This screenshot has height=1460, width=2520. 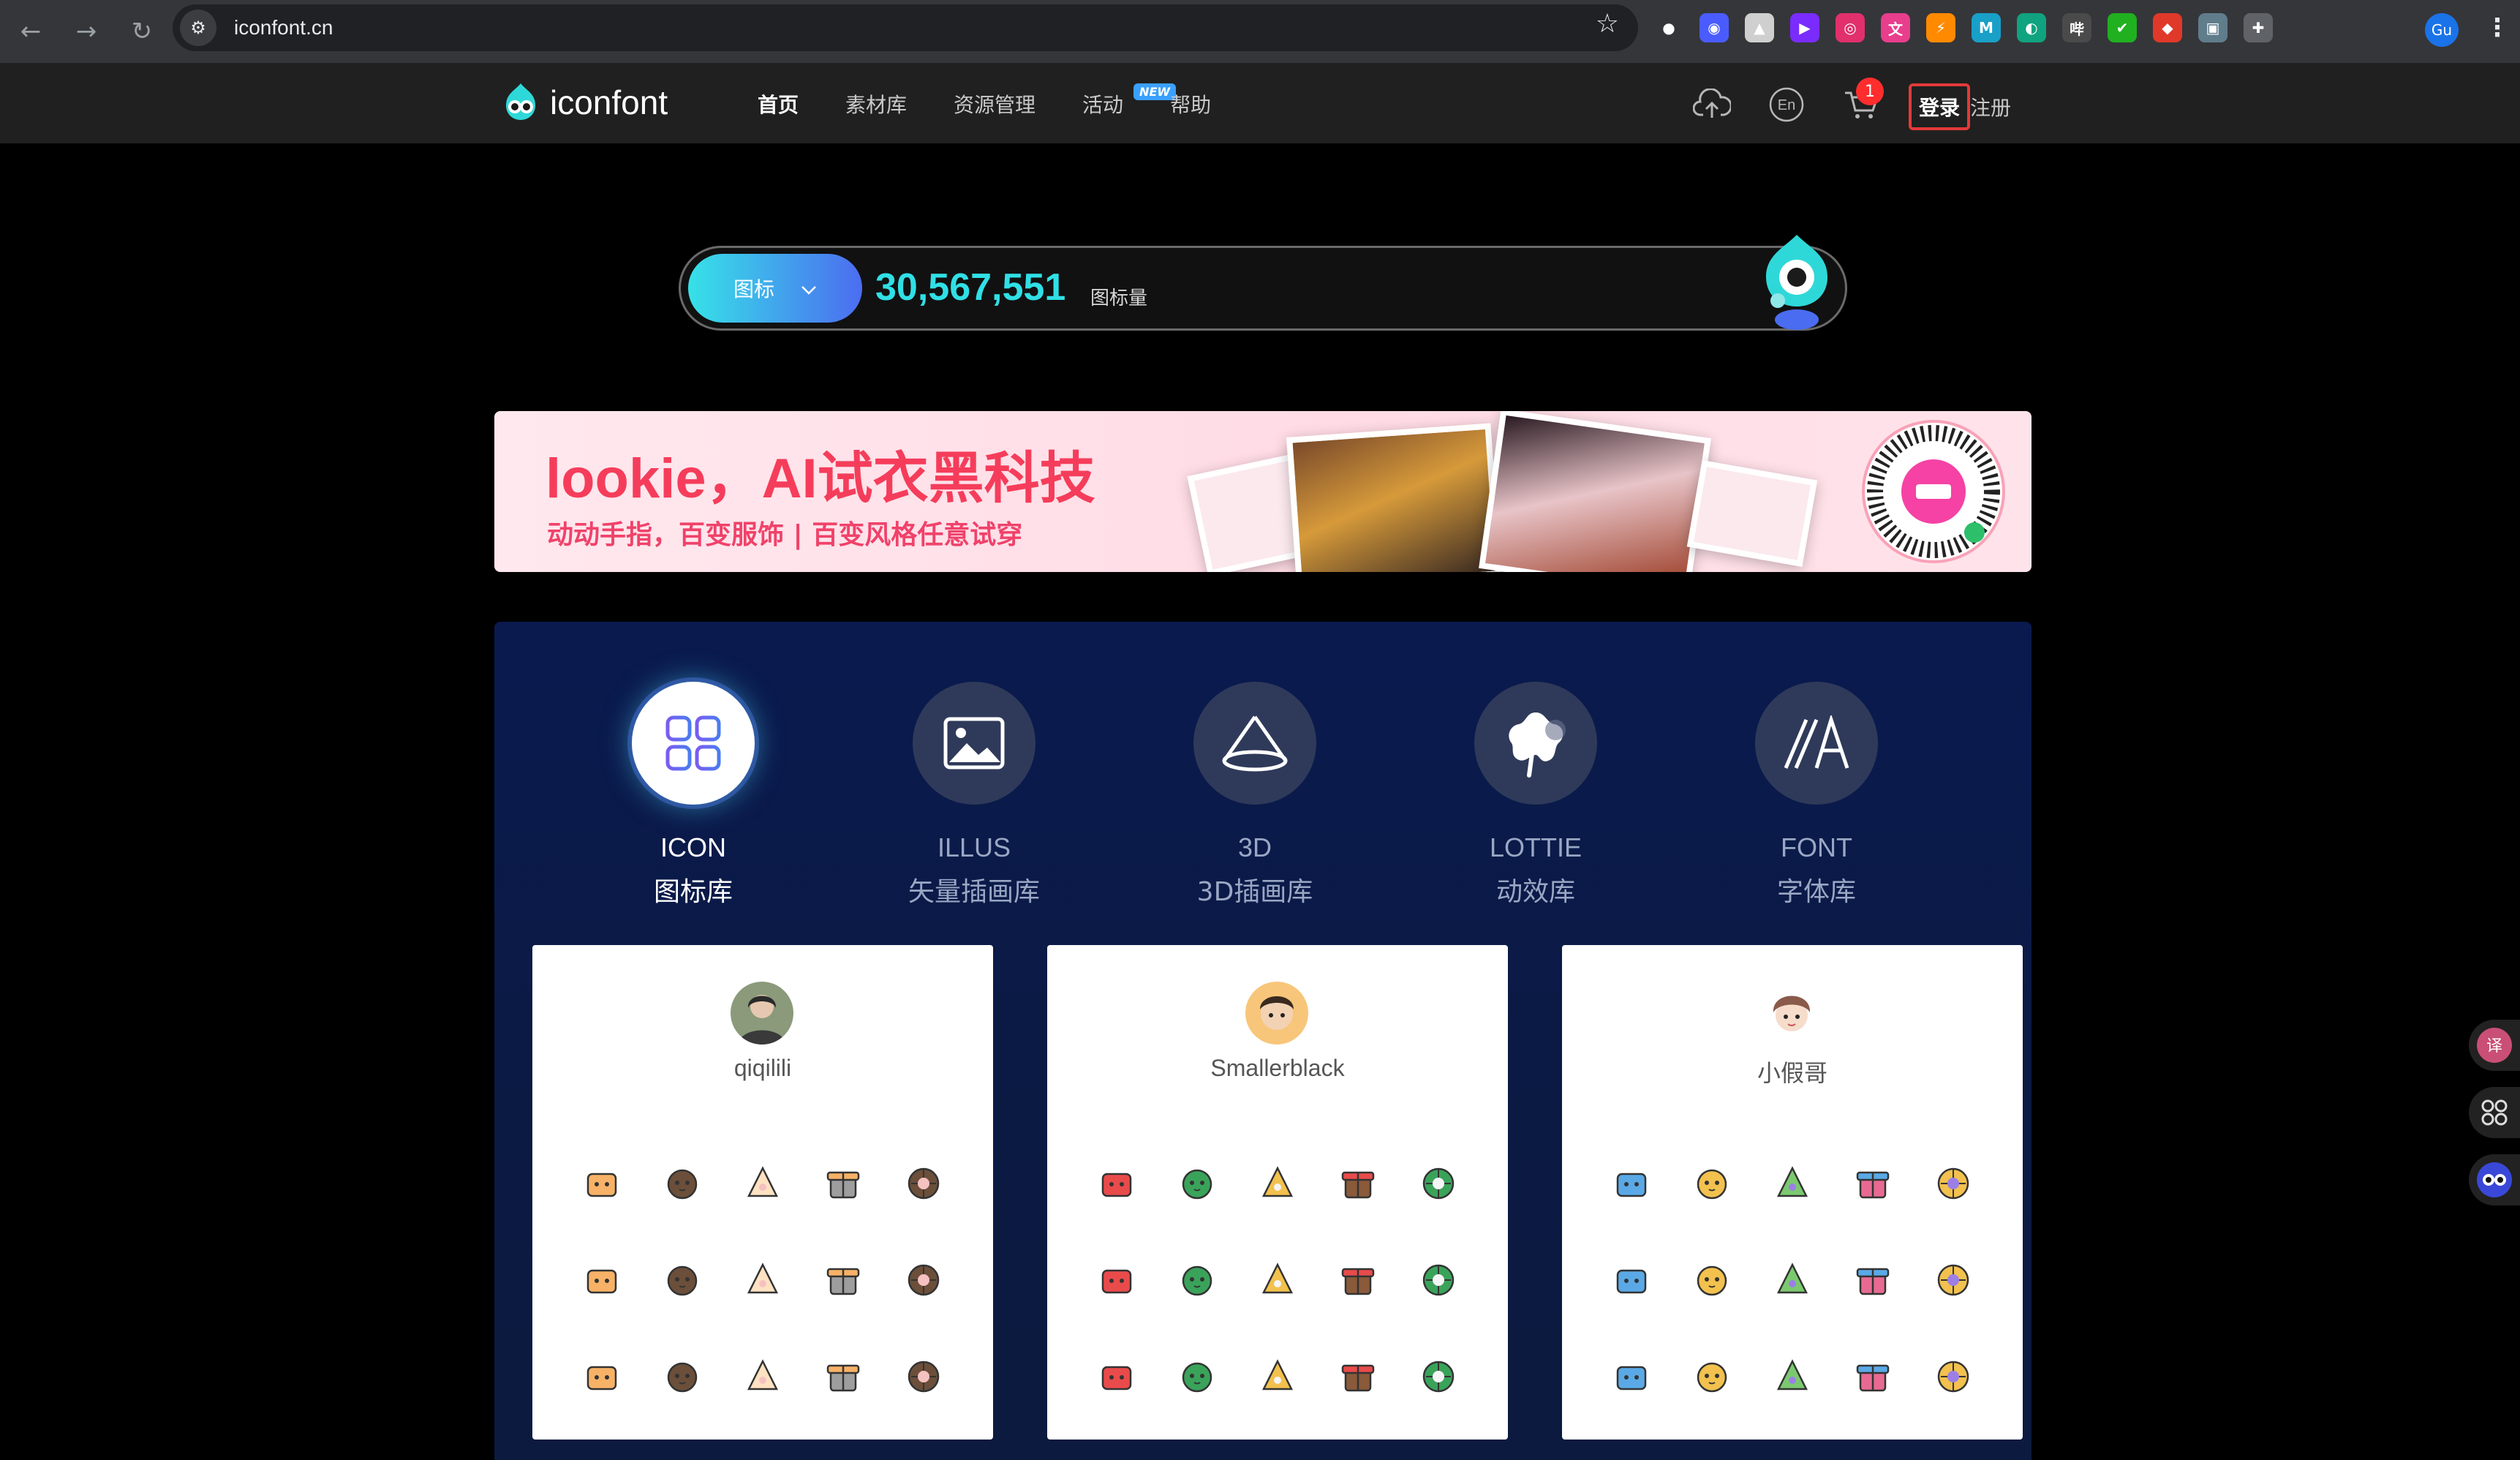 What do you see at coordinates (1712, 1183) in the screenshot?
I see `crossed-clubs-icon` at bounding box center [1712, 1183].